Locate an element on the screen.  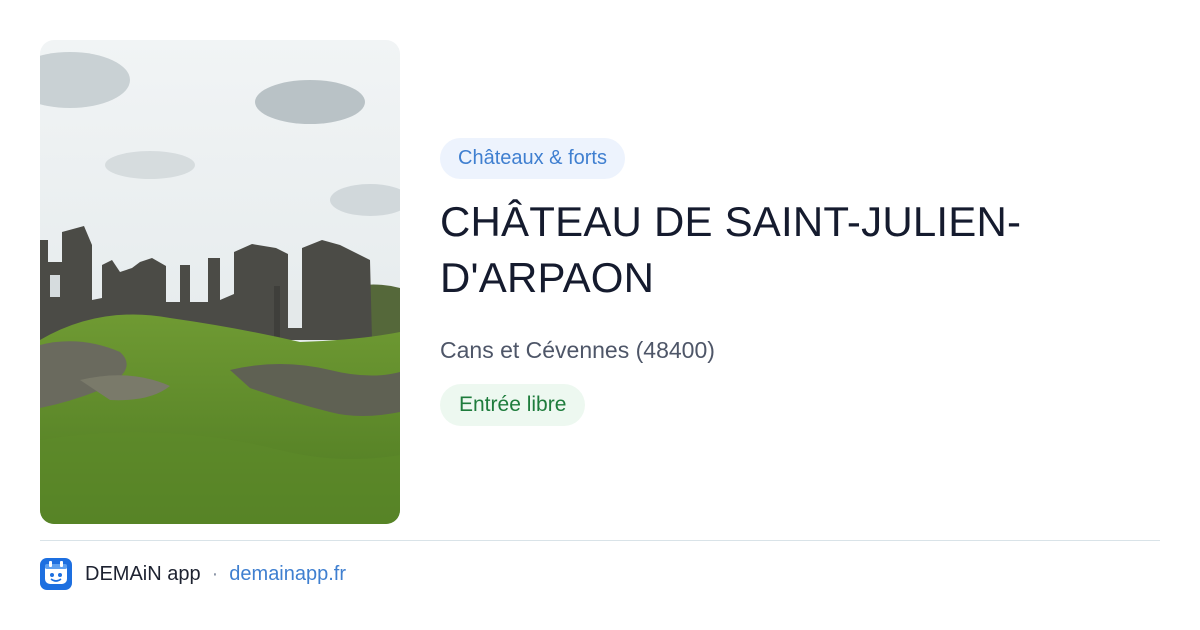
category-badge: Châteaux & forts is located at coordinates (532, 158).